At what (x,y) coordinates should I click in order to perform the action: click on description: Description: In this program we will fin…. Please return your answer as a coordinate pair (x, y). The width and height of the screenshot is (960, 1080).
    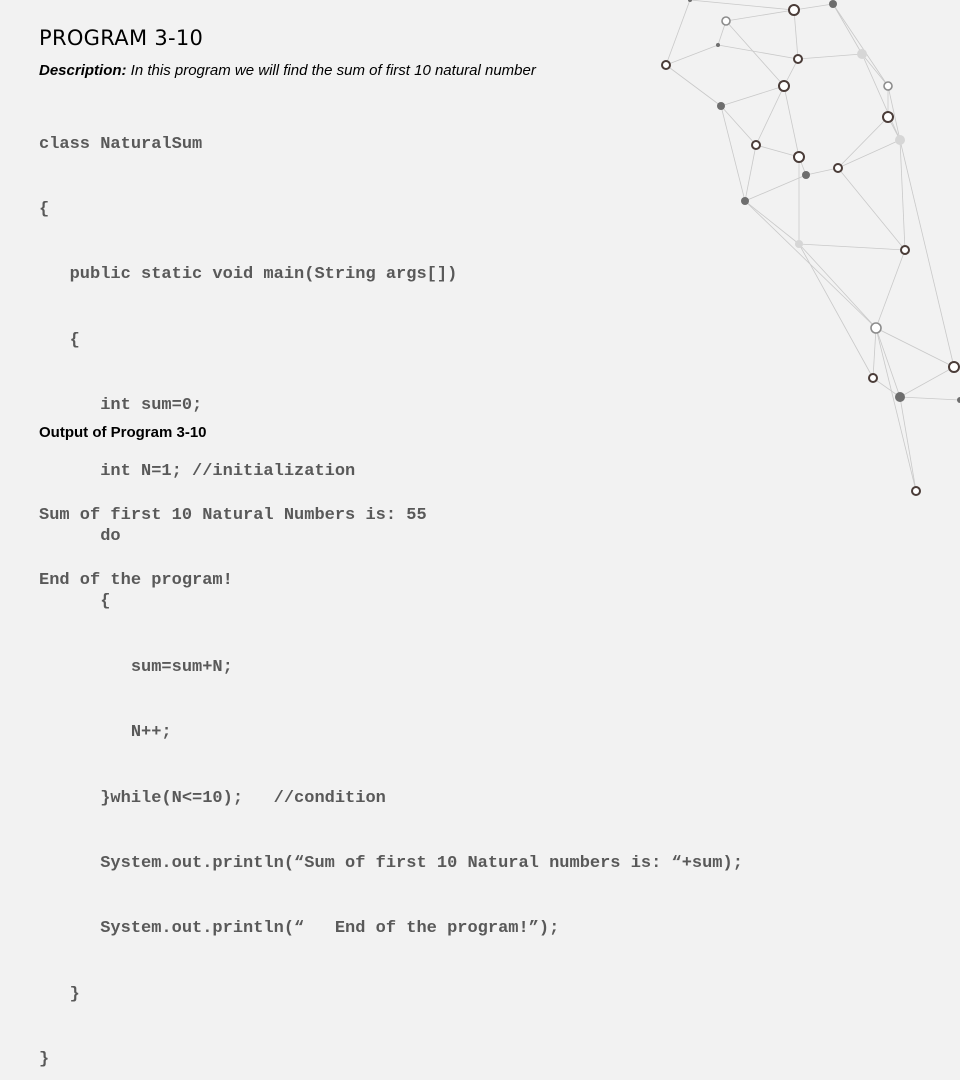
    Looking at the image, I should click on (287, 70).